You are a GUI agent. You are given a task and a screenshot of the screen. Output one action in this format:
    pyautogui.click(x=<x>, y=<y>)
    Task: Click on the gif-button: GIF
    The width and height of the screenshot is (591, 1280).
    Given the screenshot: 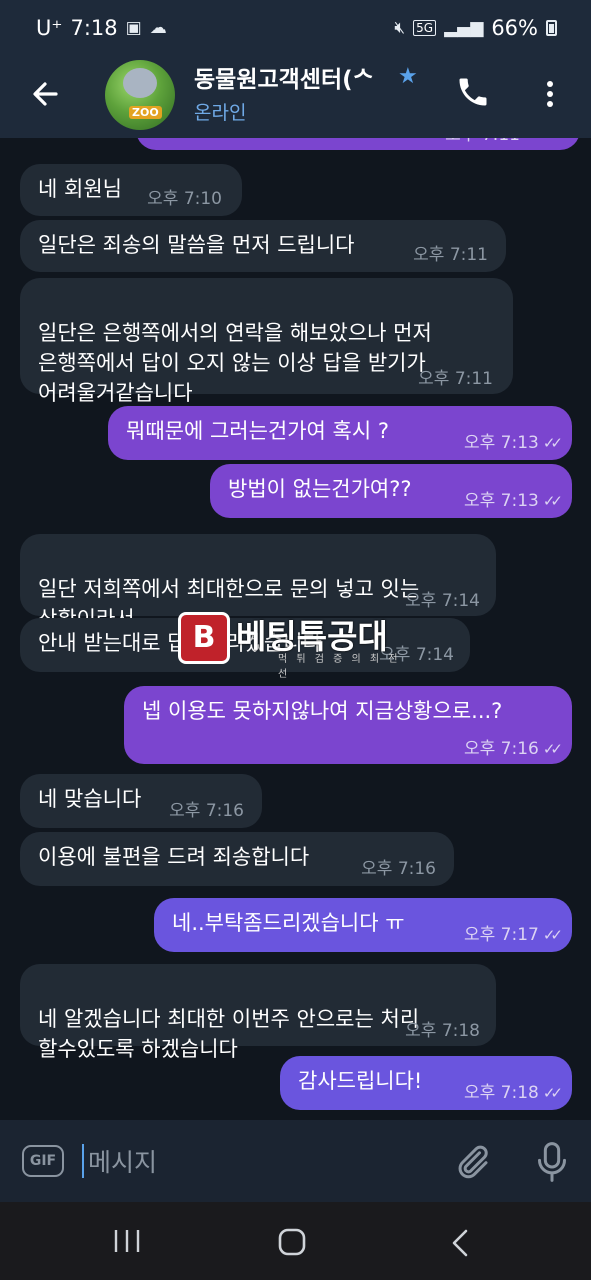 What is the action you would take?
    pyautogui.click(x=43, y=1161)
    